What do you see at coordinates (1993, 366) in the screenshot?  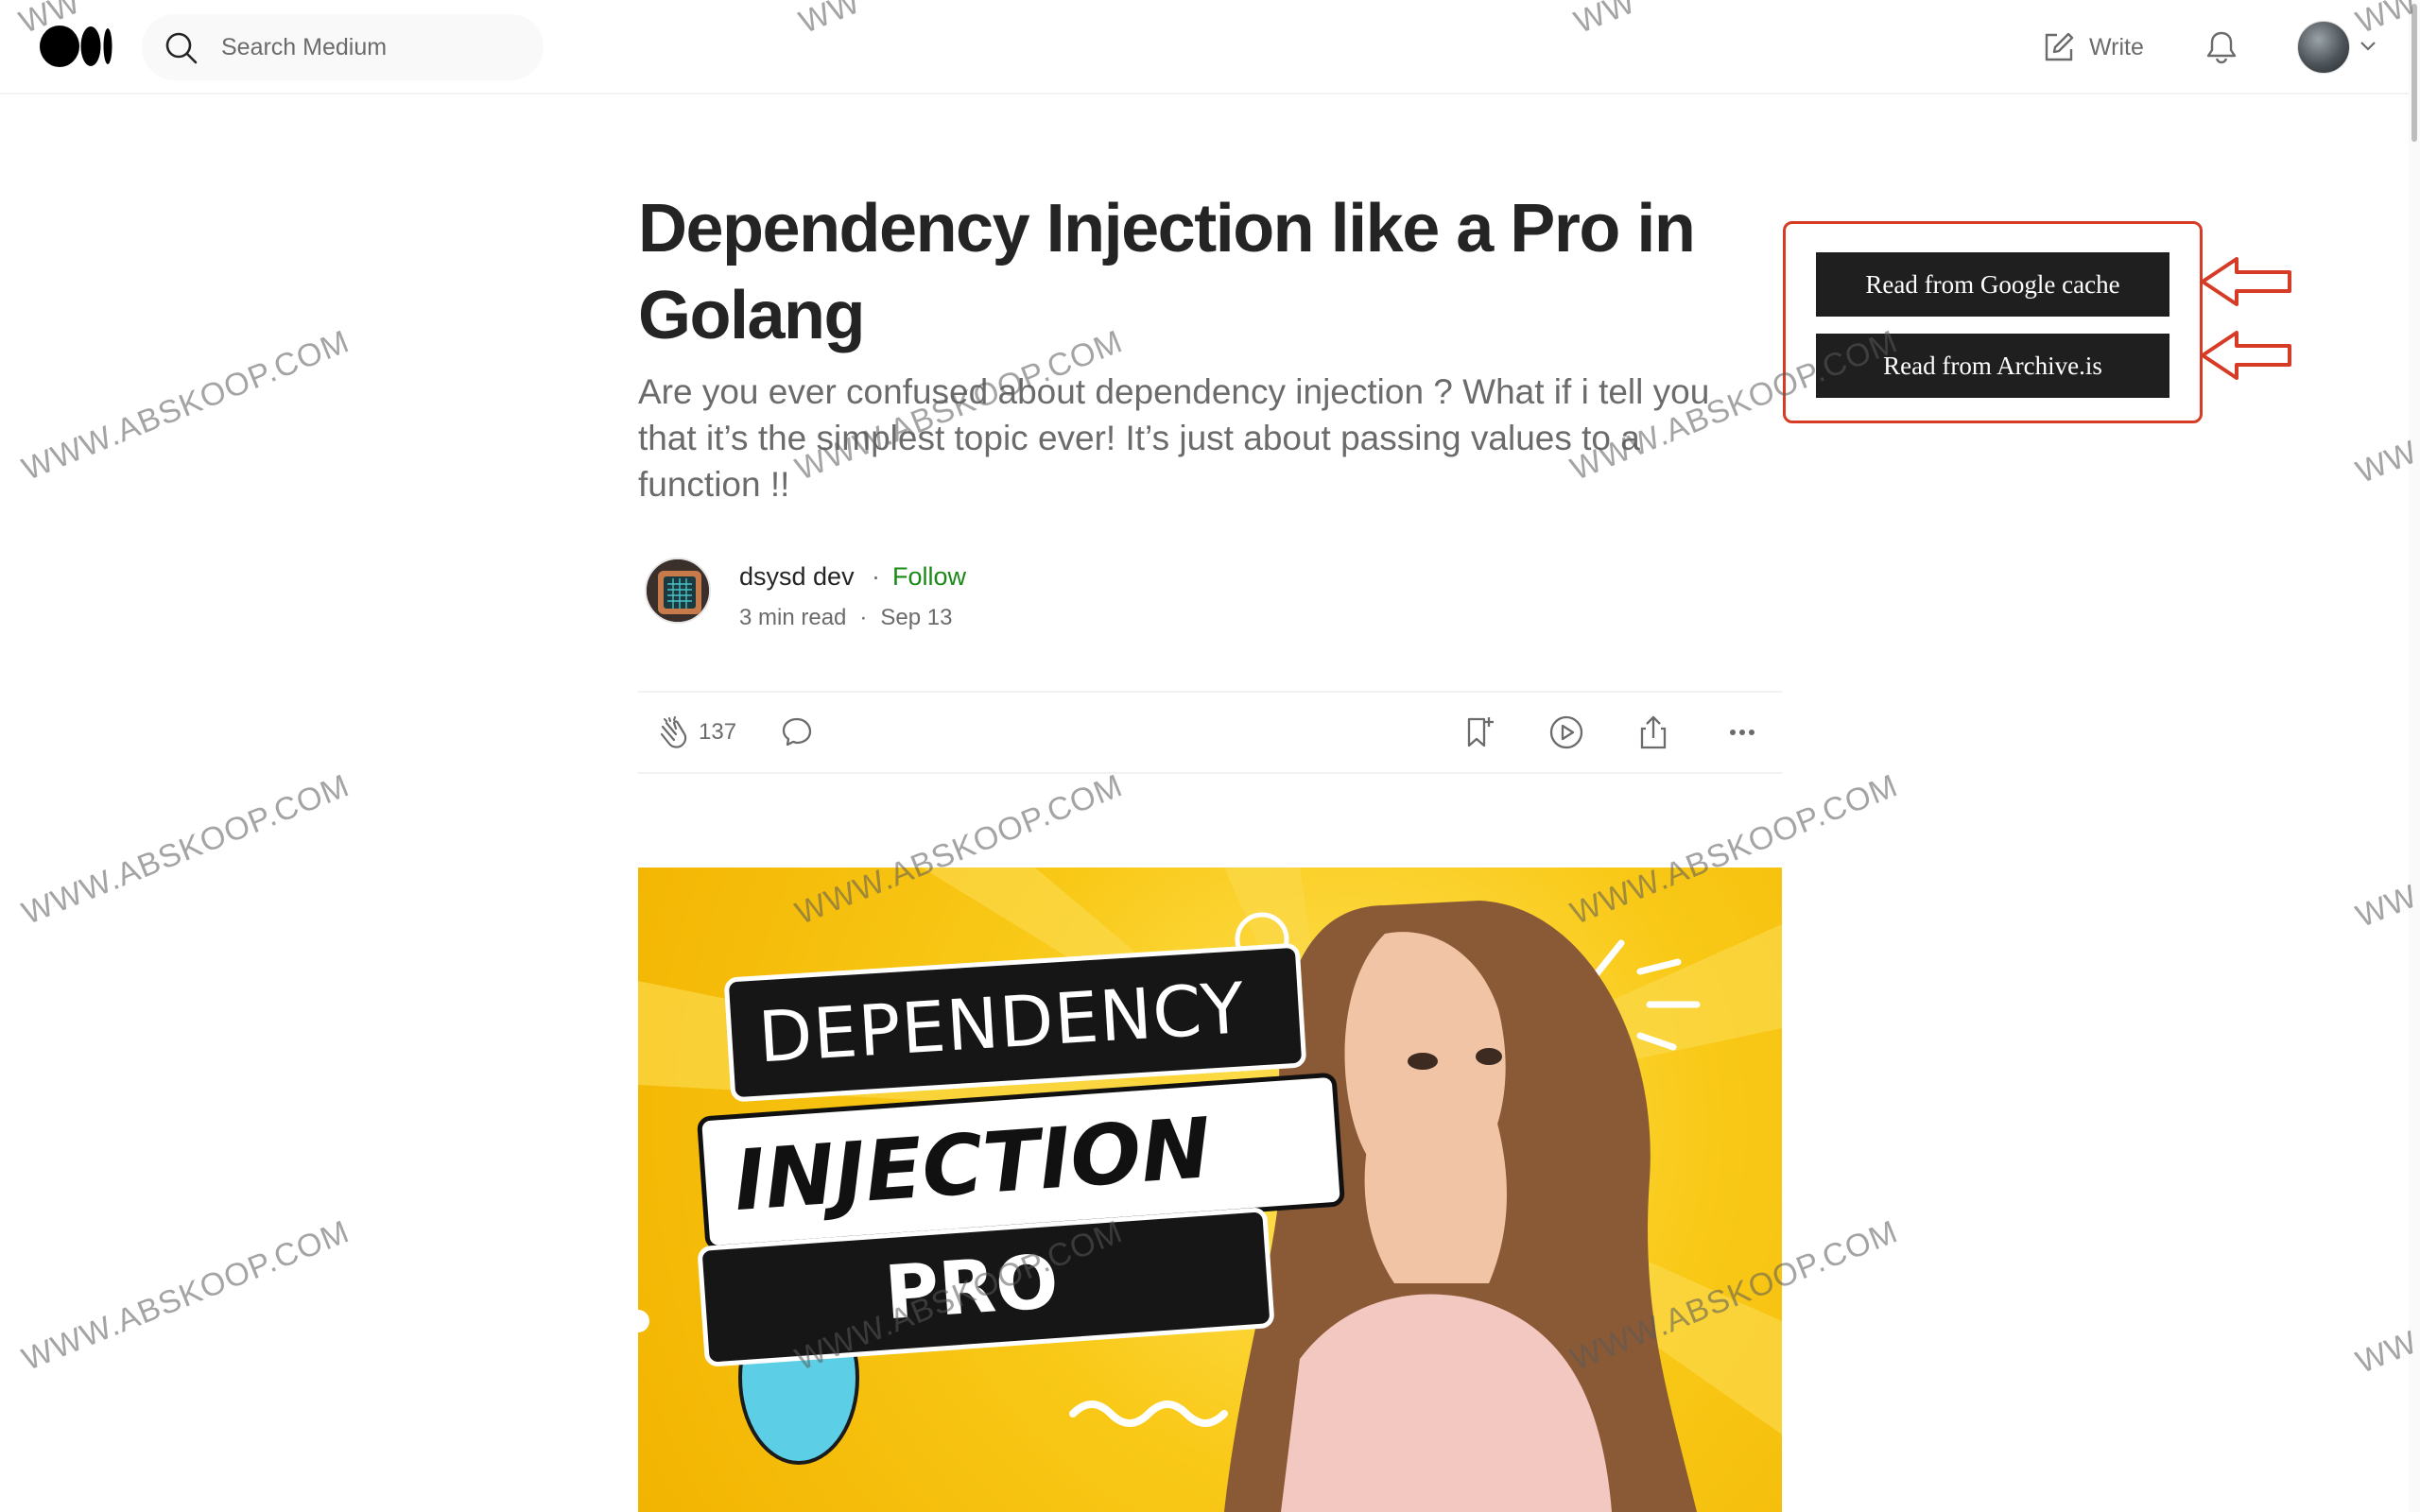 I see `read-archive-button: Read from Archive.is` at bounding box center [1993, 366].